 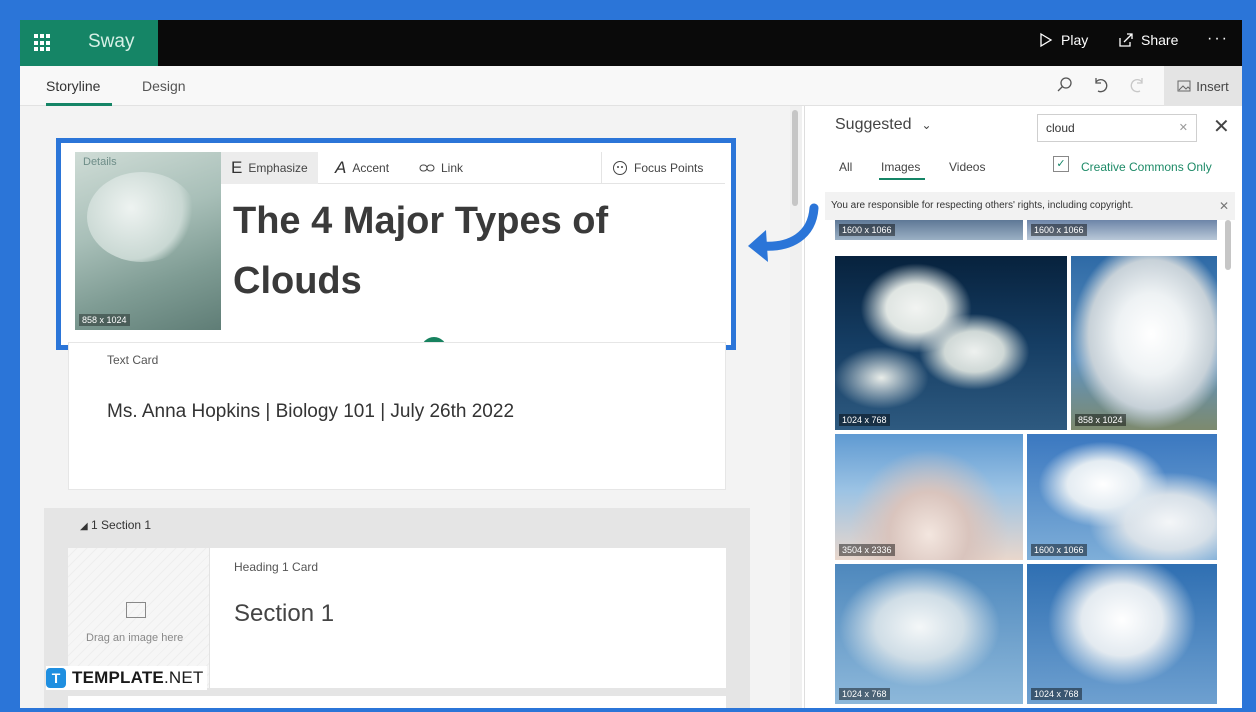 What do you see at coordinates (1144, 343) in the screenshot?
I see `image-result: 858 x 1024` at bounding box center [1144, 343].